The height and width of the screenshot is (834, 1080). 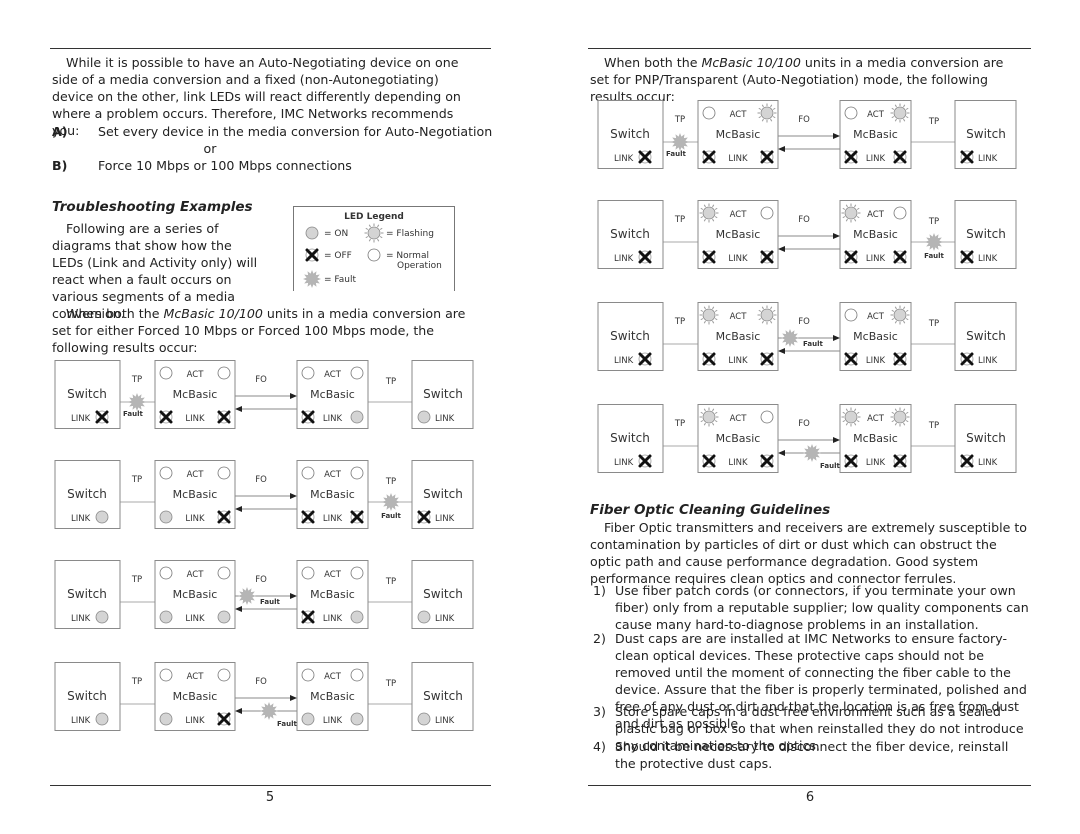 What do you see at coordinates (407, 256) in the screenshot?
I see `legend-normal: = Normal` at bounding box center [407, 256].